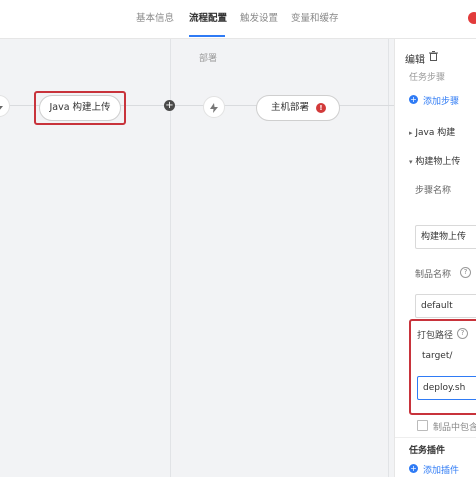  Describe the element at coordinates (208, 59) in the screenshot. I see `stage-label-deploy: 部署` at that location.